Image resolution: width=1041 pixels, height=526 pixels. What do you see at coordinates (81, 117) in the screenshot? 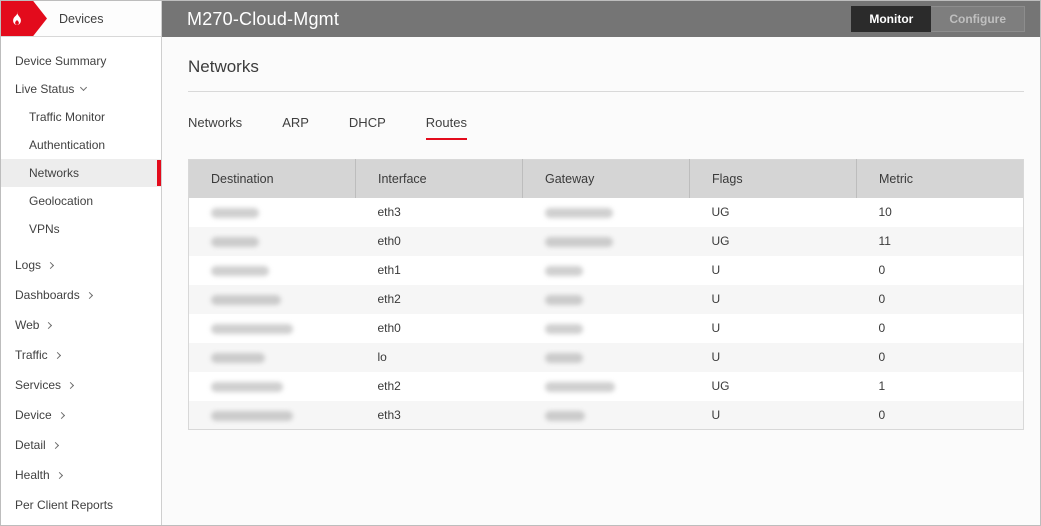
I see `sidebar-item-traffic-monitor: Traffic Monitor` at bounding box center [81, 117].